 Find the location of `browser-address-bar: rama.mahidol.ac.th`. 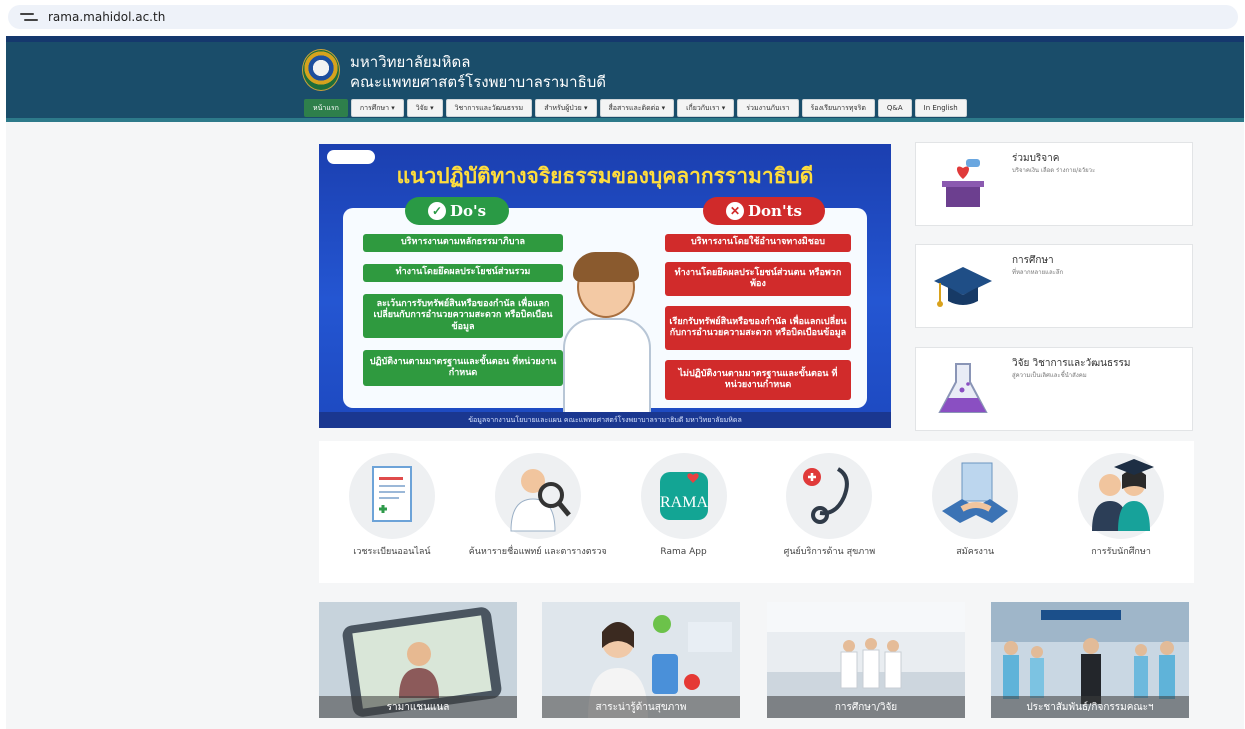

browser-address-bar: rama.mahidol.ac.th is located at coordinates (622, 17).